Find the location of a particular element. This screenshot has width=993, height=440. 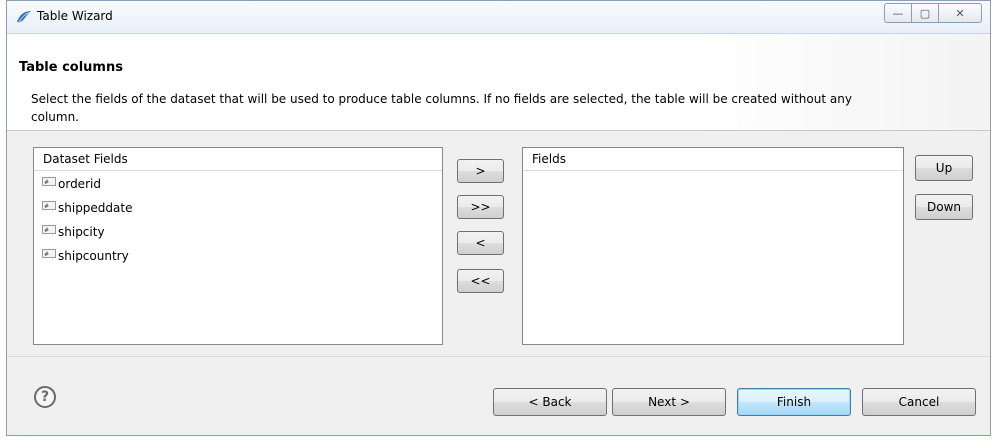

list-item: # shipcountry is located at coordinates (238, 256).